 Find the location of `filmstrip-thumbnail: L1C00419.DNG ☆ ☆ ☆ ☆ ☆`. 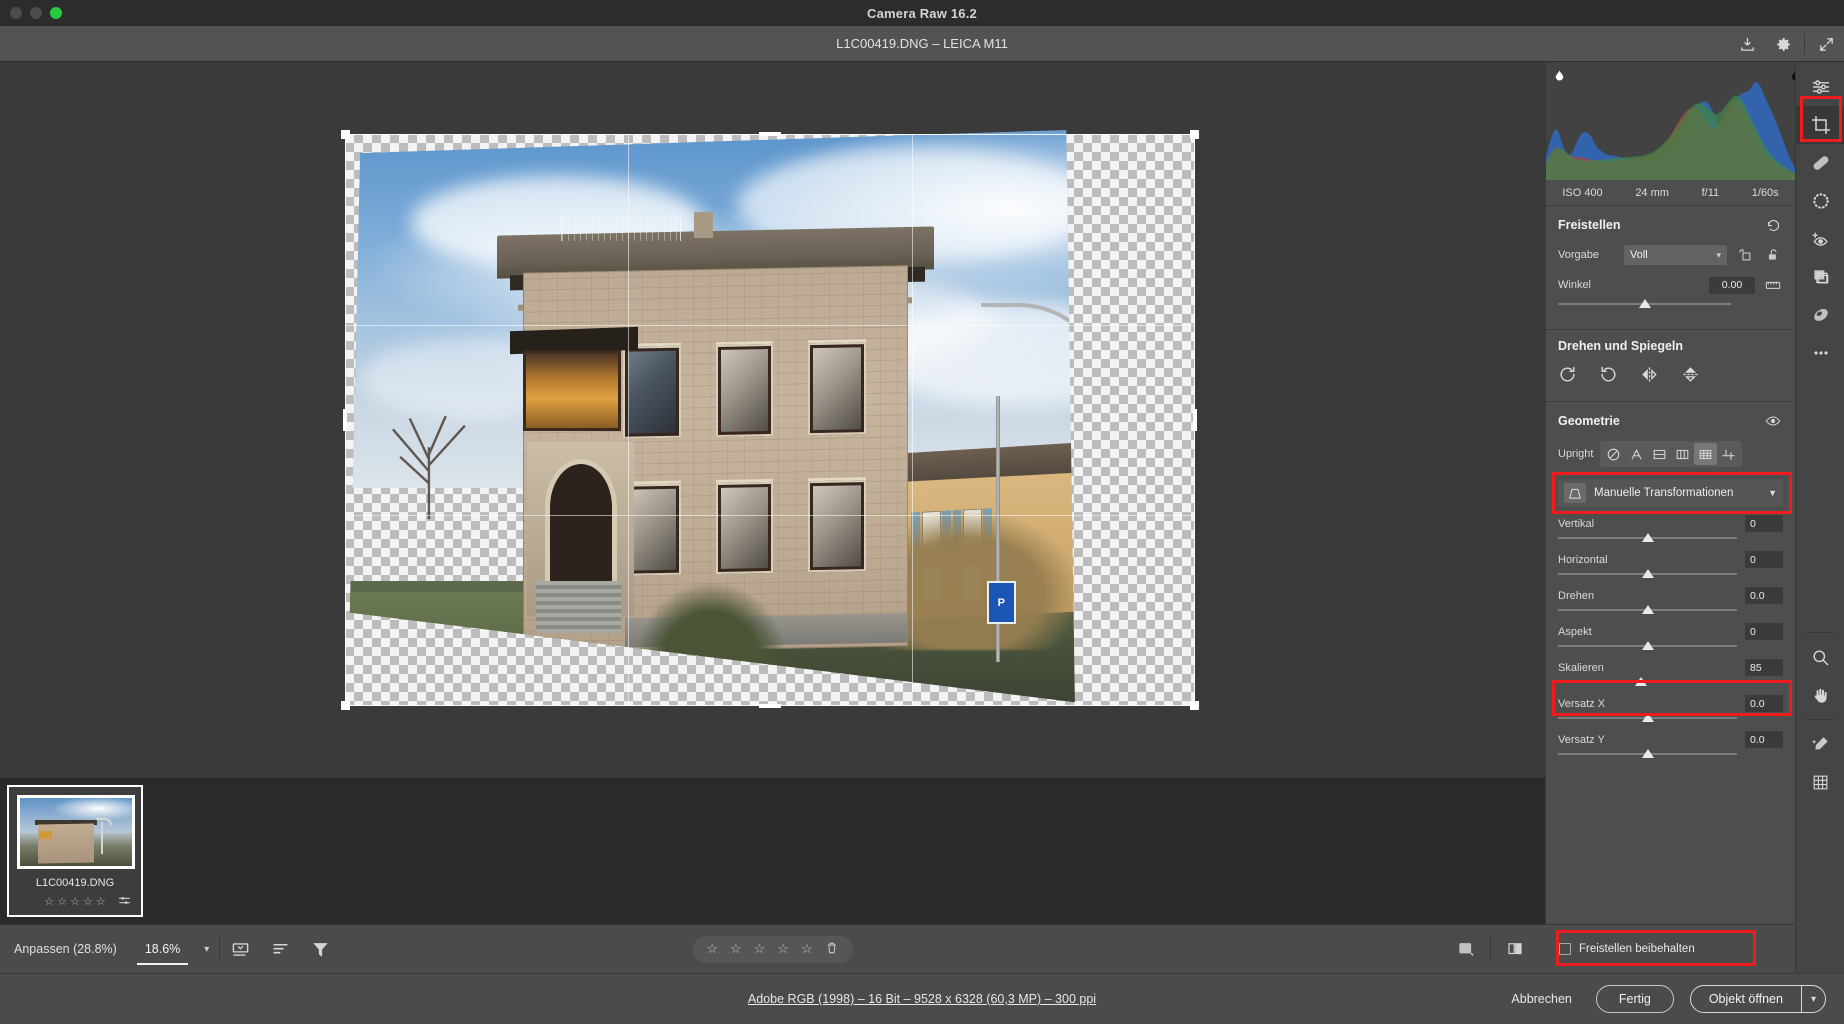

filmstrip-thumbnail: L1C00419.DNG ☆ ☆ ☆ ☆ ☆ is located at coordinates (75, 851).